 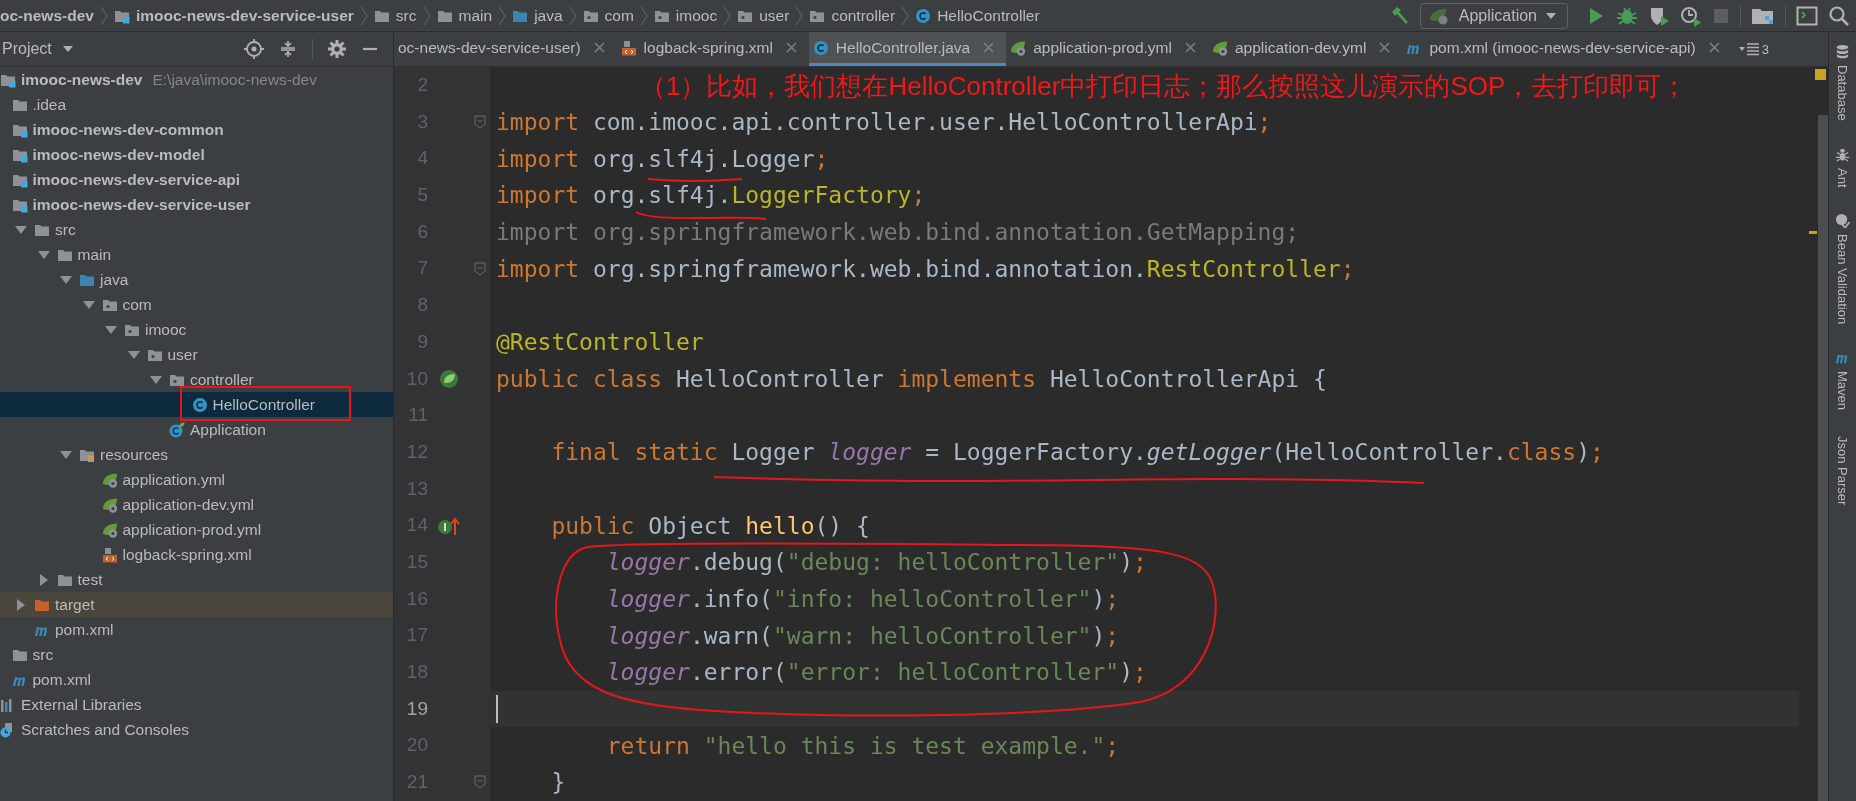 What do you see at coordinates (505, 49) in the screenshot?
I see `editor-tab: oc-news-dev-service-user)` at bounding box center [505, 49].